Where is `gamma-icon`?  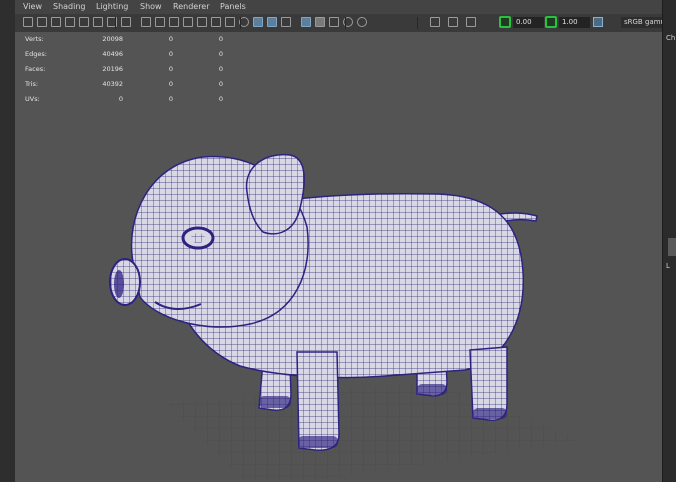
gamma-icon is located at coordinates (551, 22).